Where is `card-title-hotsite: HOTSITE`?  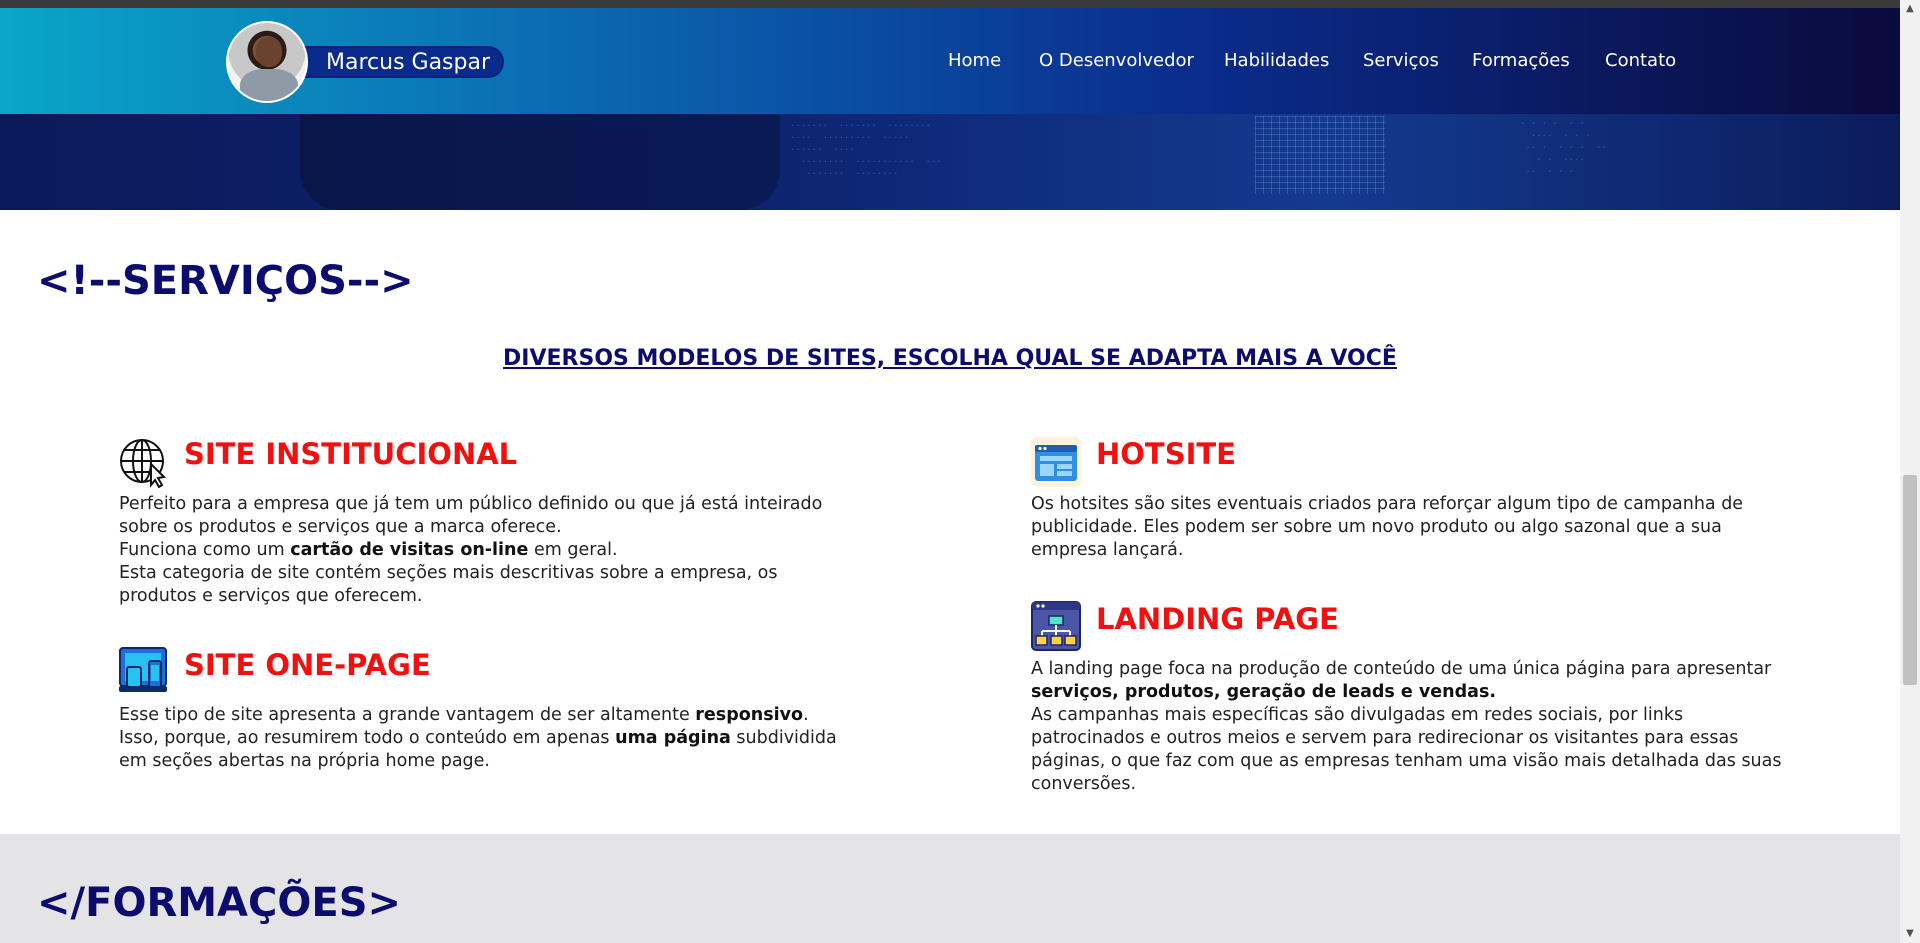
card-title-hotsite: HOTSITE is located at coordinates (1166, 454).